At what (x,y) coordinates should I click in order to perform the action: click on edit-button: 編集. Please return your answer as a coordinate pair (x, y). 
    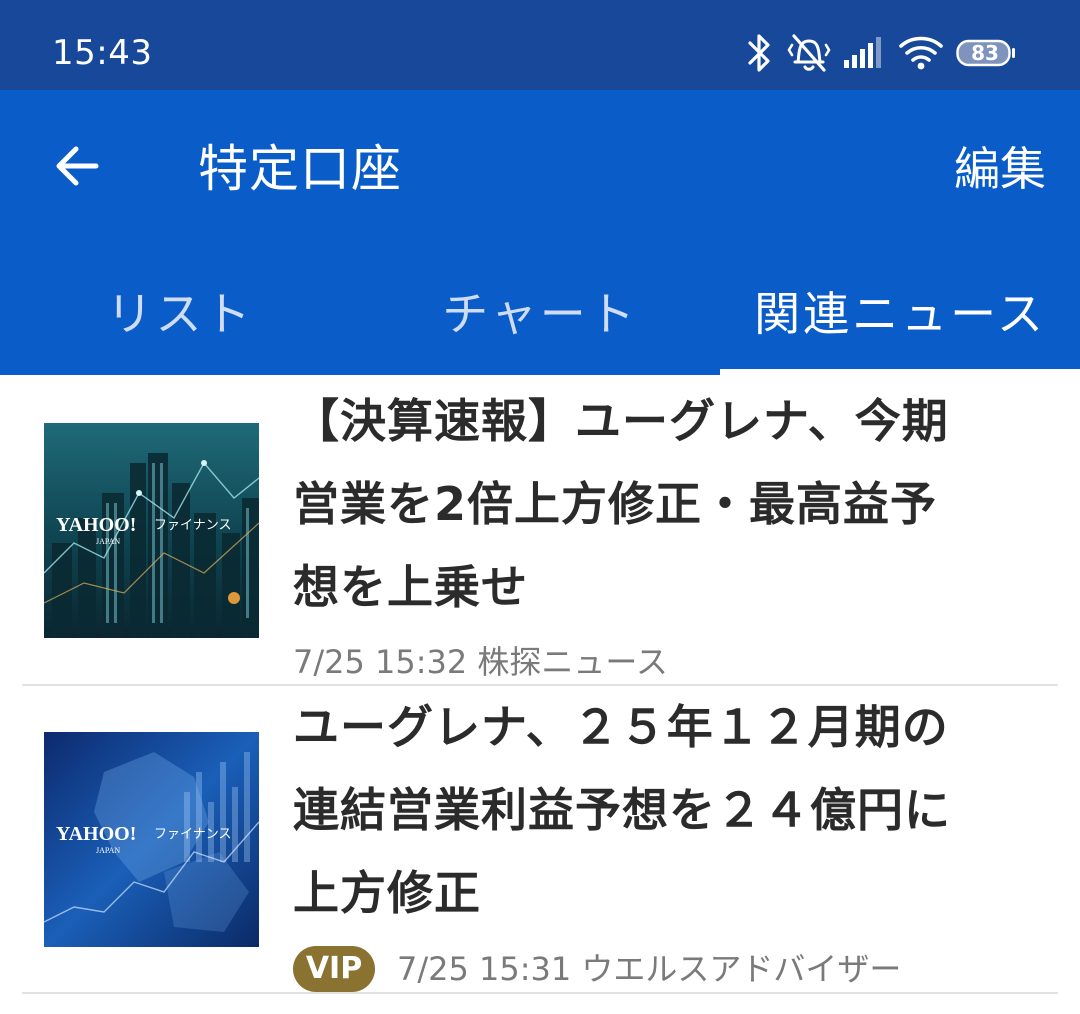
    Looking at the image, I should click on (1000, 169).